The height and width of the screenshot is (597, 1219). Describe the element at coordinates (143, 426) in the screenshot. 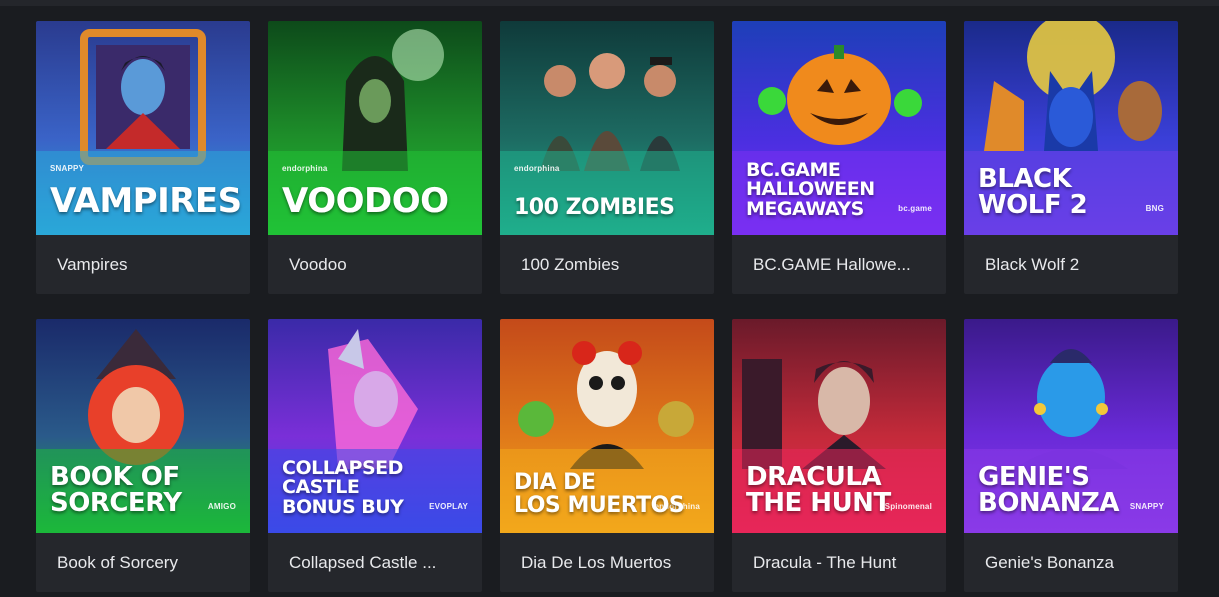

I see `game-thumbnail: AMIGO BOOK OF SORCERY` at that location.